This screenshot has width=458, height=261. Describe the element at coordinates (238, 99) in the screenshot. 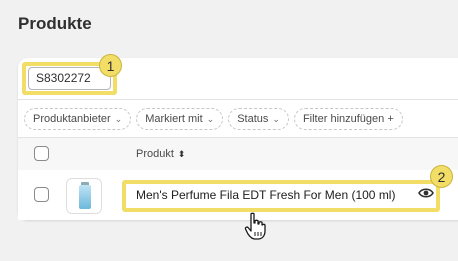

I see `divider` at that location.